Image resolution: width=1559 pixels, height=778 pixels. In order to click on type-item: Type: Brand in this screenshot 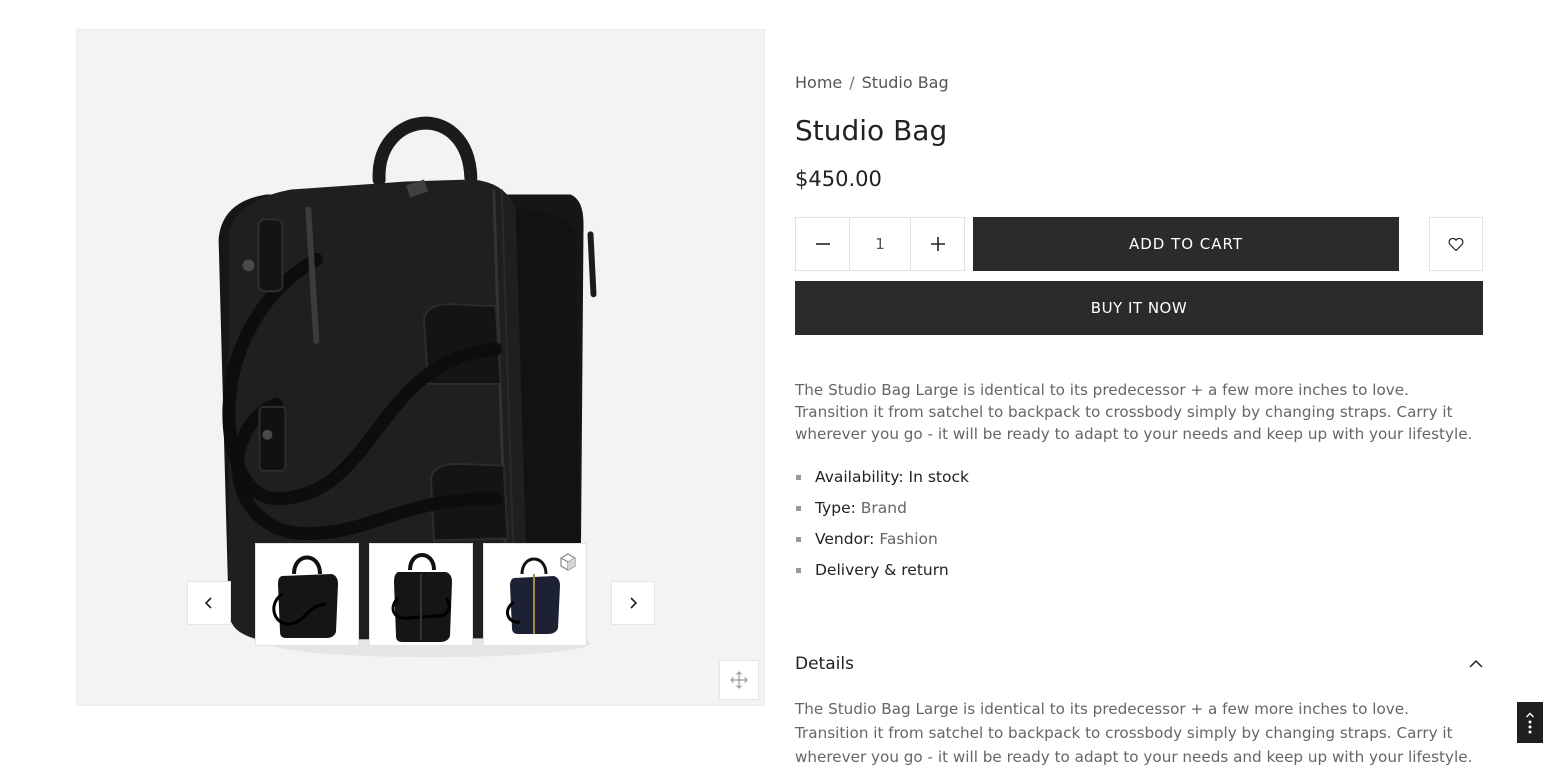, I will do `click(882, 510)`.